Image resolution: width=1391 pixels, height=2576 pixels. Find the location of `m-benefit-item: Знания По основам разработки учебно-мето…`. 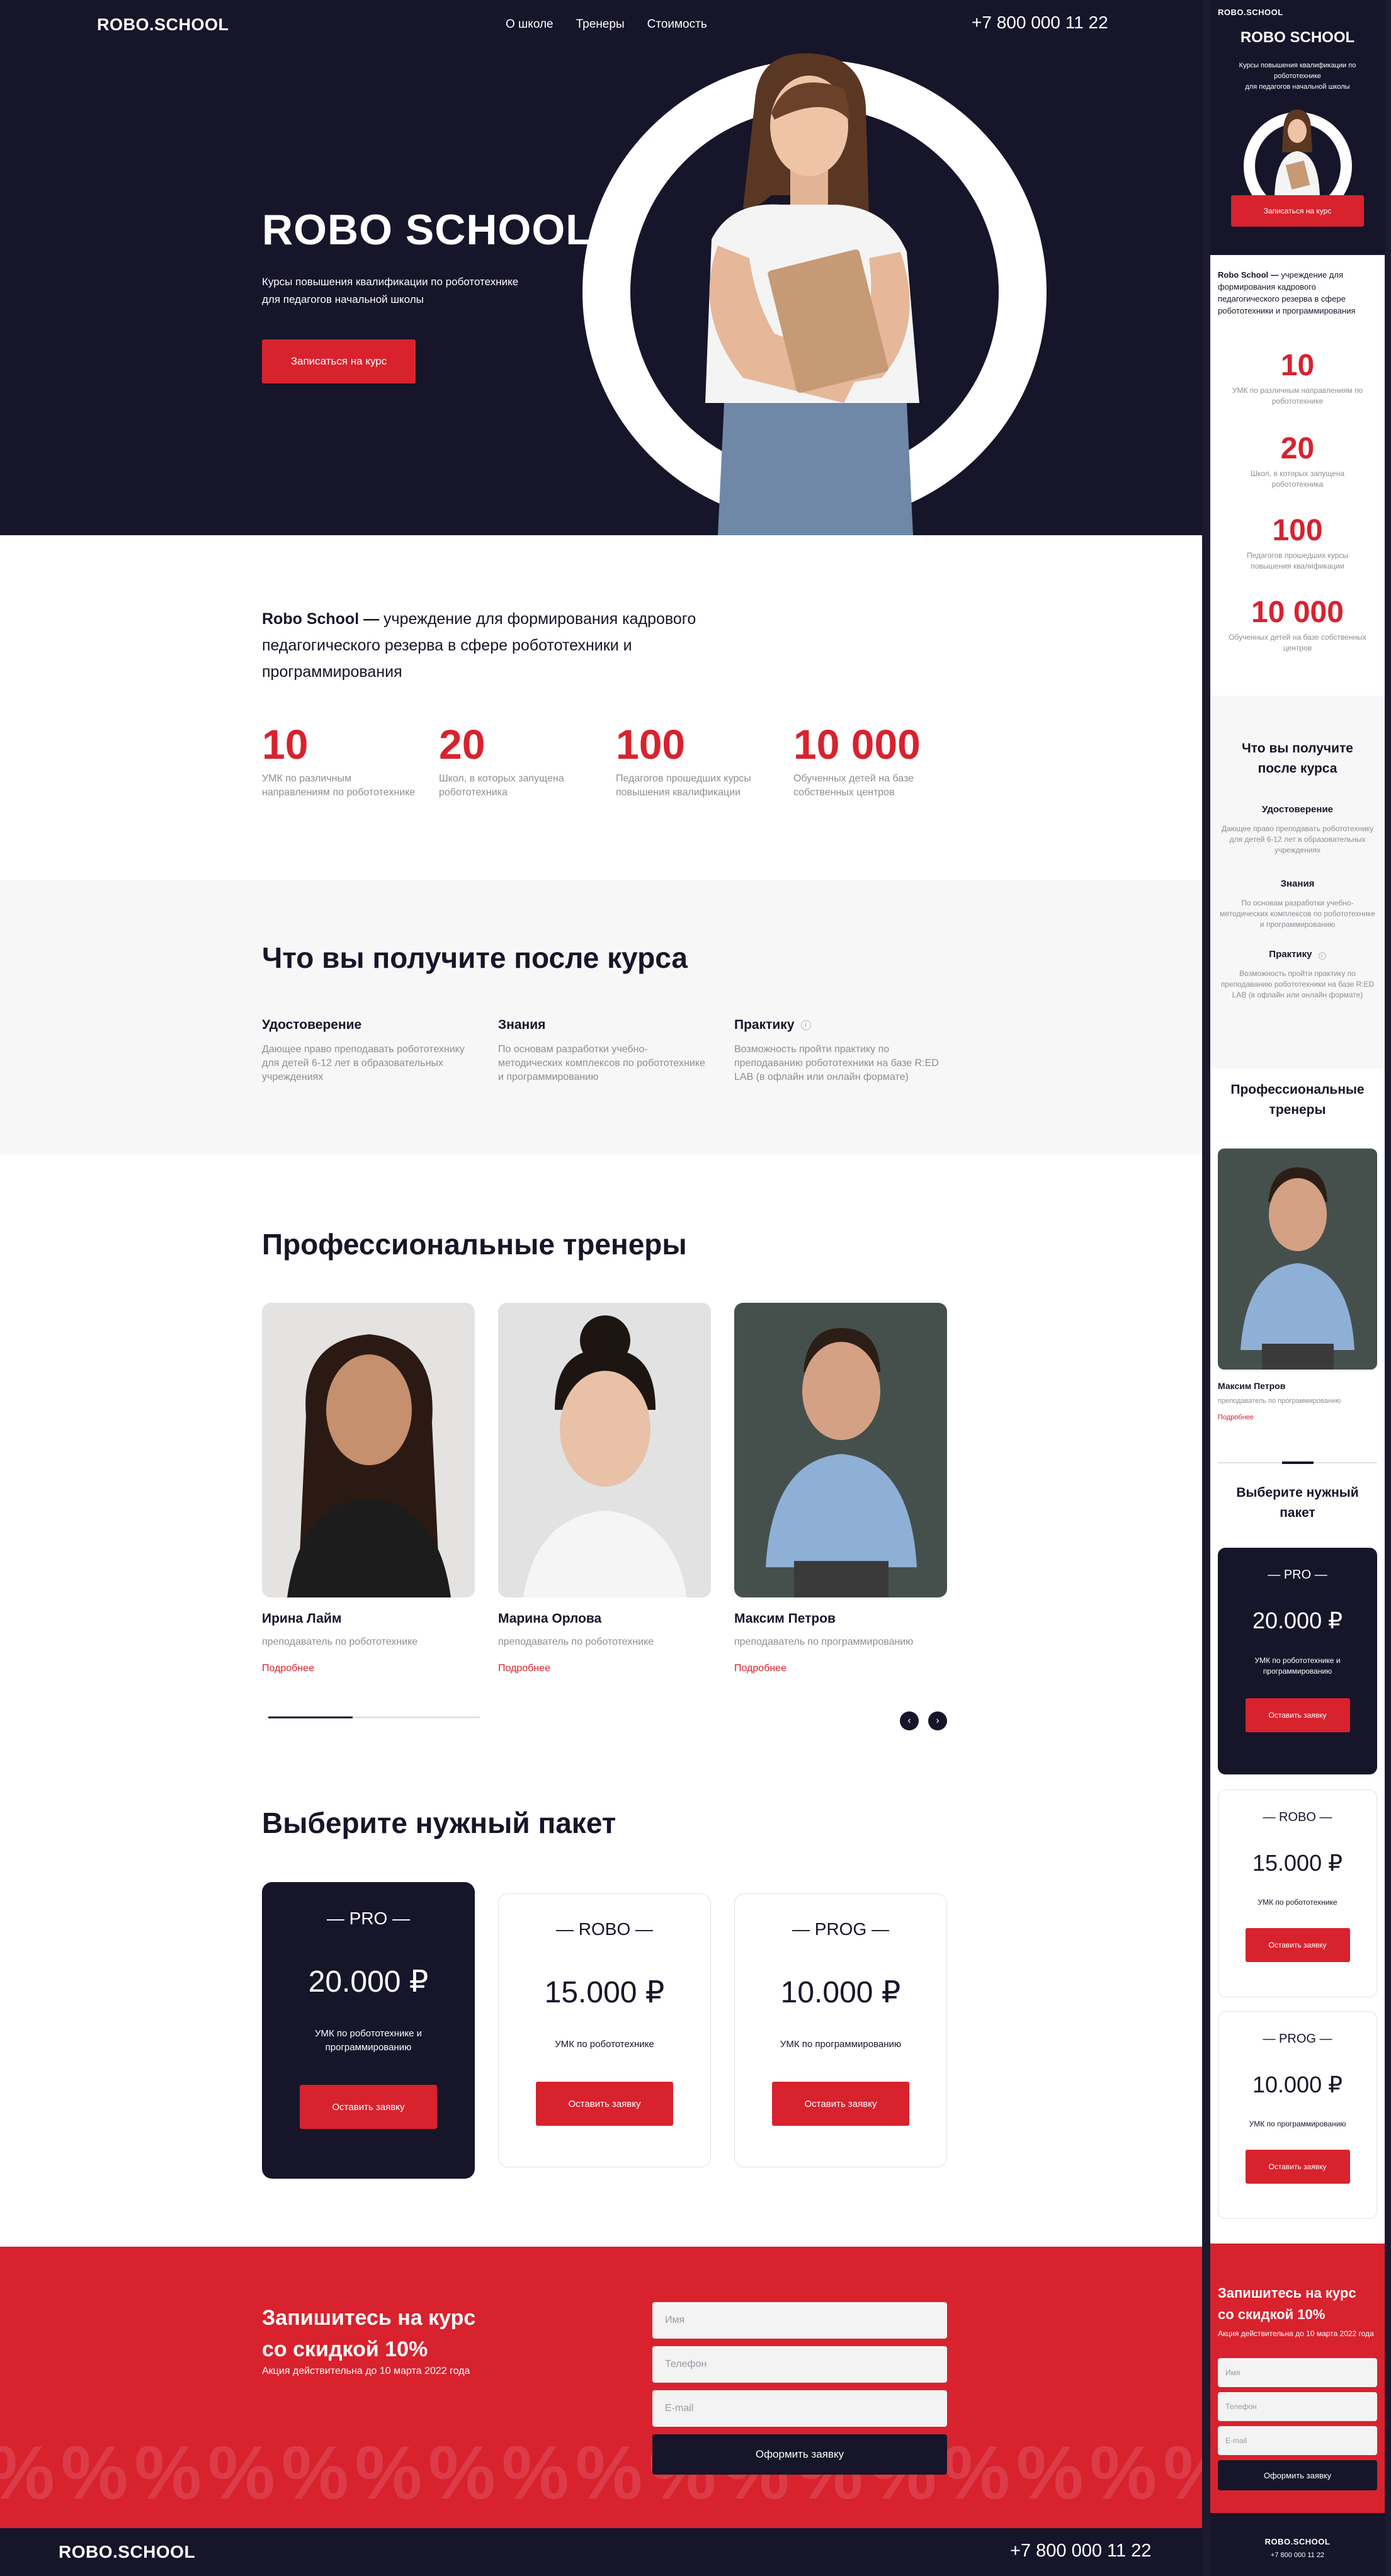

m-benefit-item: Знания По основам разработки учебно-мето… is located at coordinates (1297, 904).